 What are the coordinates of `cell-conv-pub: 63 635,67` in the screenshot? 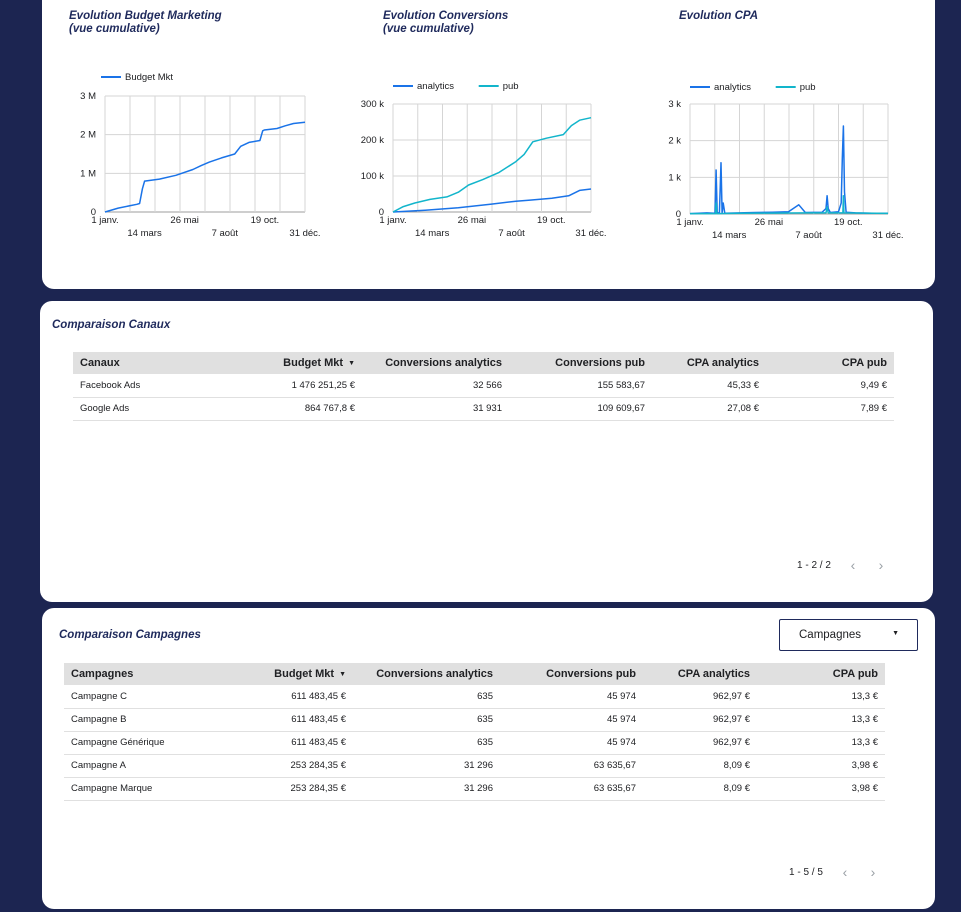 It's located at (571, 789).